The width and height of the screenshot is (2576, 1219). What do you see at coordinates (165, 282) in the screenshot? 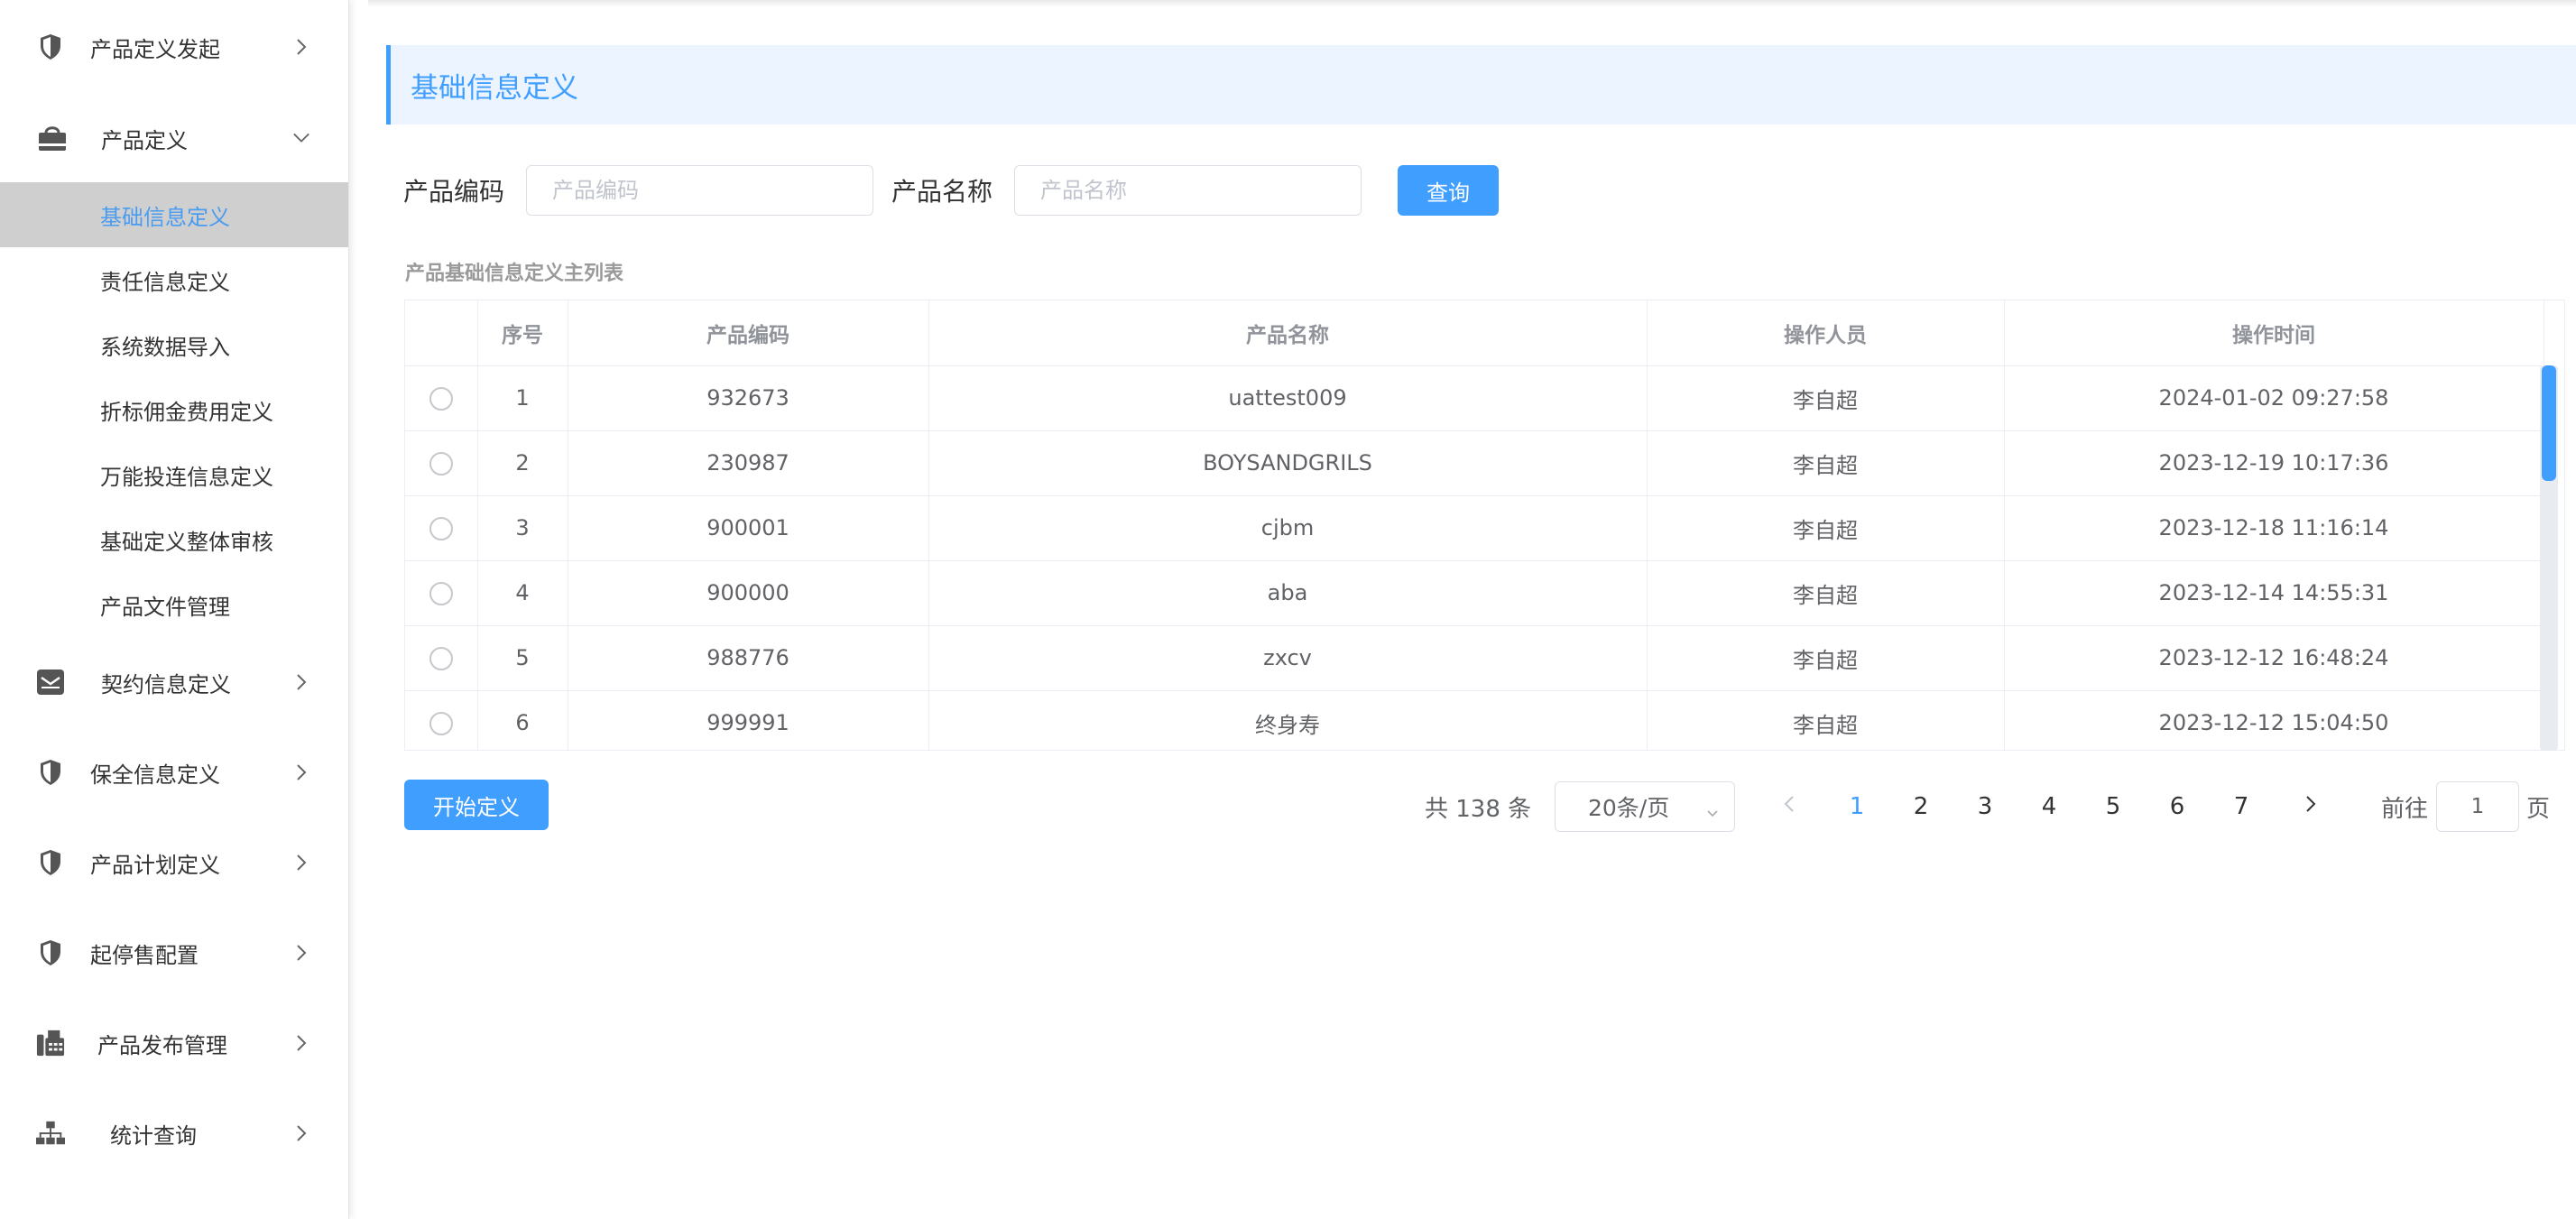
I see `submenu-item-label: 责任信息定义` at bounding box center [165, 282].